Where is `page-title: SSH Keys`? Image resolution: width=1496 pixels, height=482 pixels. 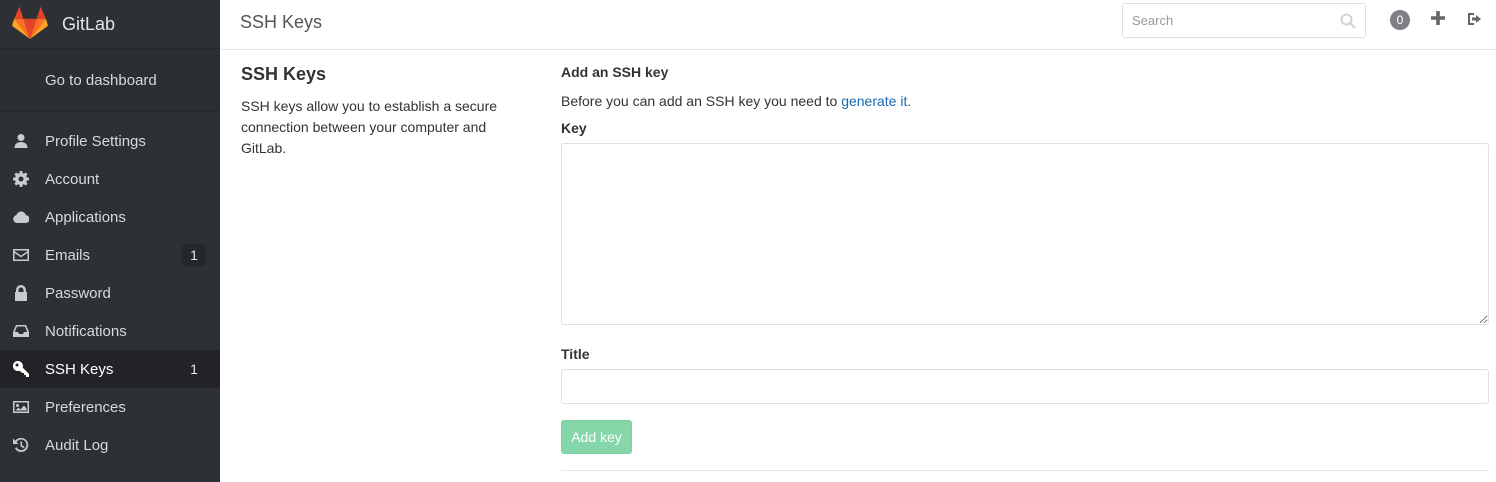 page-title: SSH Keys is located at coordinates (281, 22).